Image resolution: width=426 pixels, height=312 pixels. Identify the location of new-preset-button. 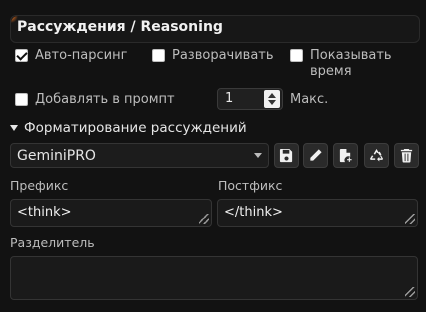
(345, 155).